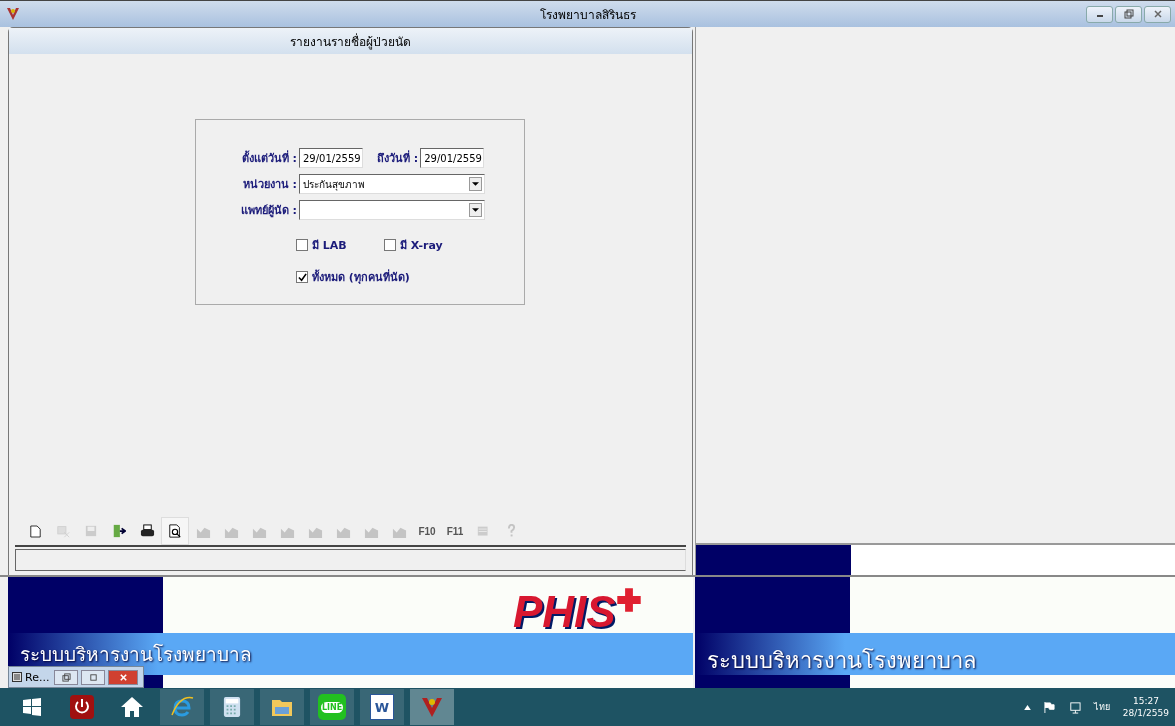  I want to click on unit-dropdown: ประกันสุขภาพ, so click(392, 184).